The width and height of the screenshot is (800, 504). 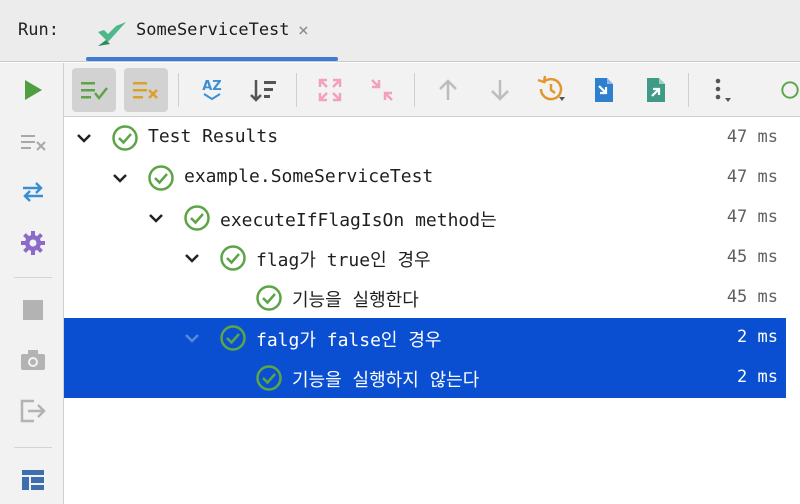 I want to click on tree-row-context-false: falg가 false인 경우 2 ms, so click(x=425, y=338).